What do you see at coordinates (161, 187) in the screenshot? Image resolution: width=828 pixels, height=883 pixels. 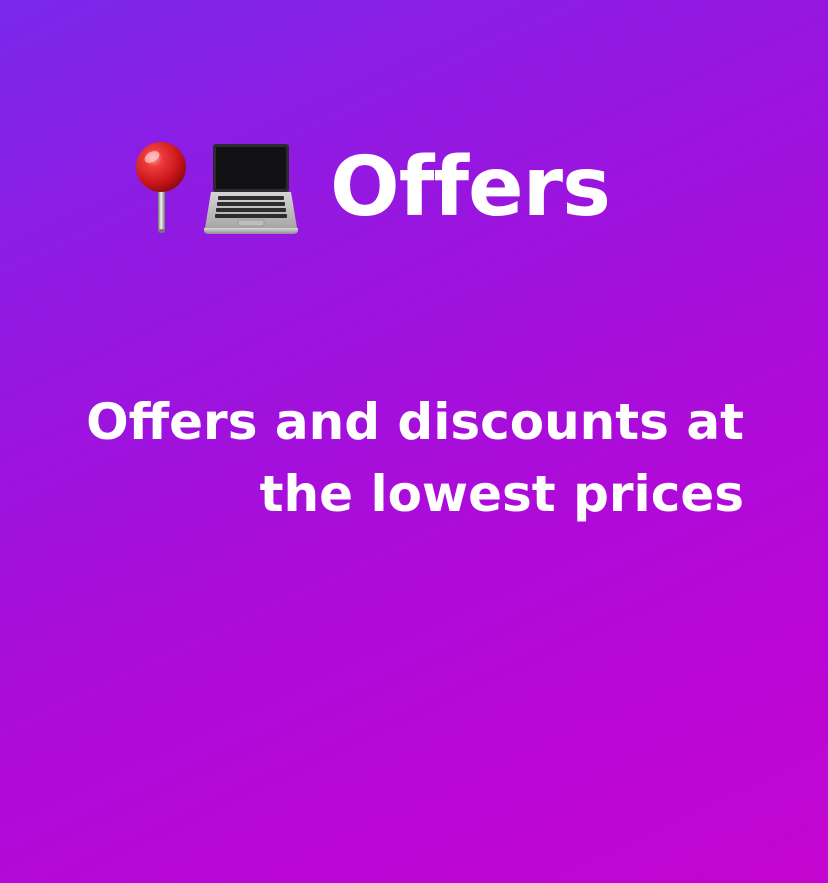 I see `pushpin-icon` at bounding box center [161, 187].